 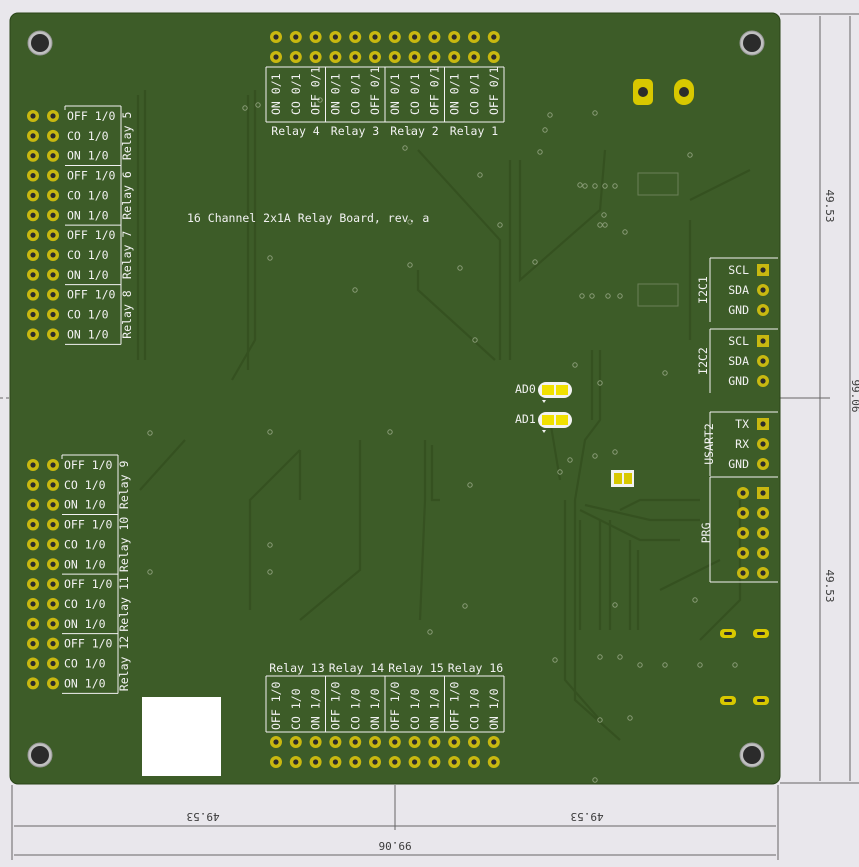 I want to click on small-jumper, so click(x=622, y=478).